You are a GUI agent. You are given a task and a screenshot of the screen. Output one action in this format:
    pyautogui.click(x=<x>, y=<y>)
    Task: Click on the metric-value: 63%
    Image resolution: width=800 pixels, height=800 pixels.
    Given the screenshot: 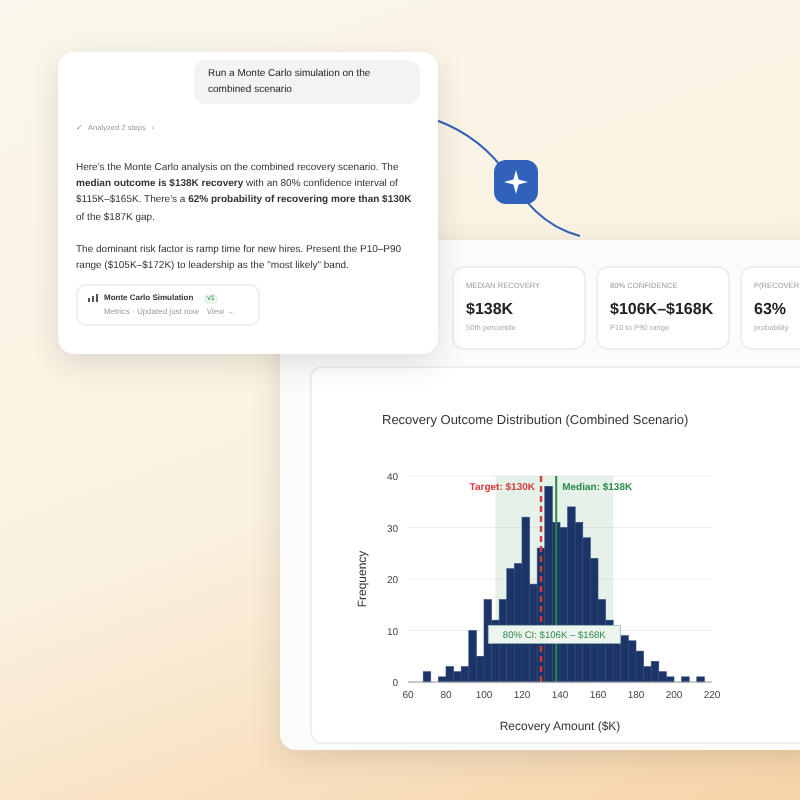 What is the action you would take?
    pyautogui.click(x=771, y=309)
    